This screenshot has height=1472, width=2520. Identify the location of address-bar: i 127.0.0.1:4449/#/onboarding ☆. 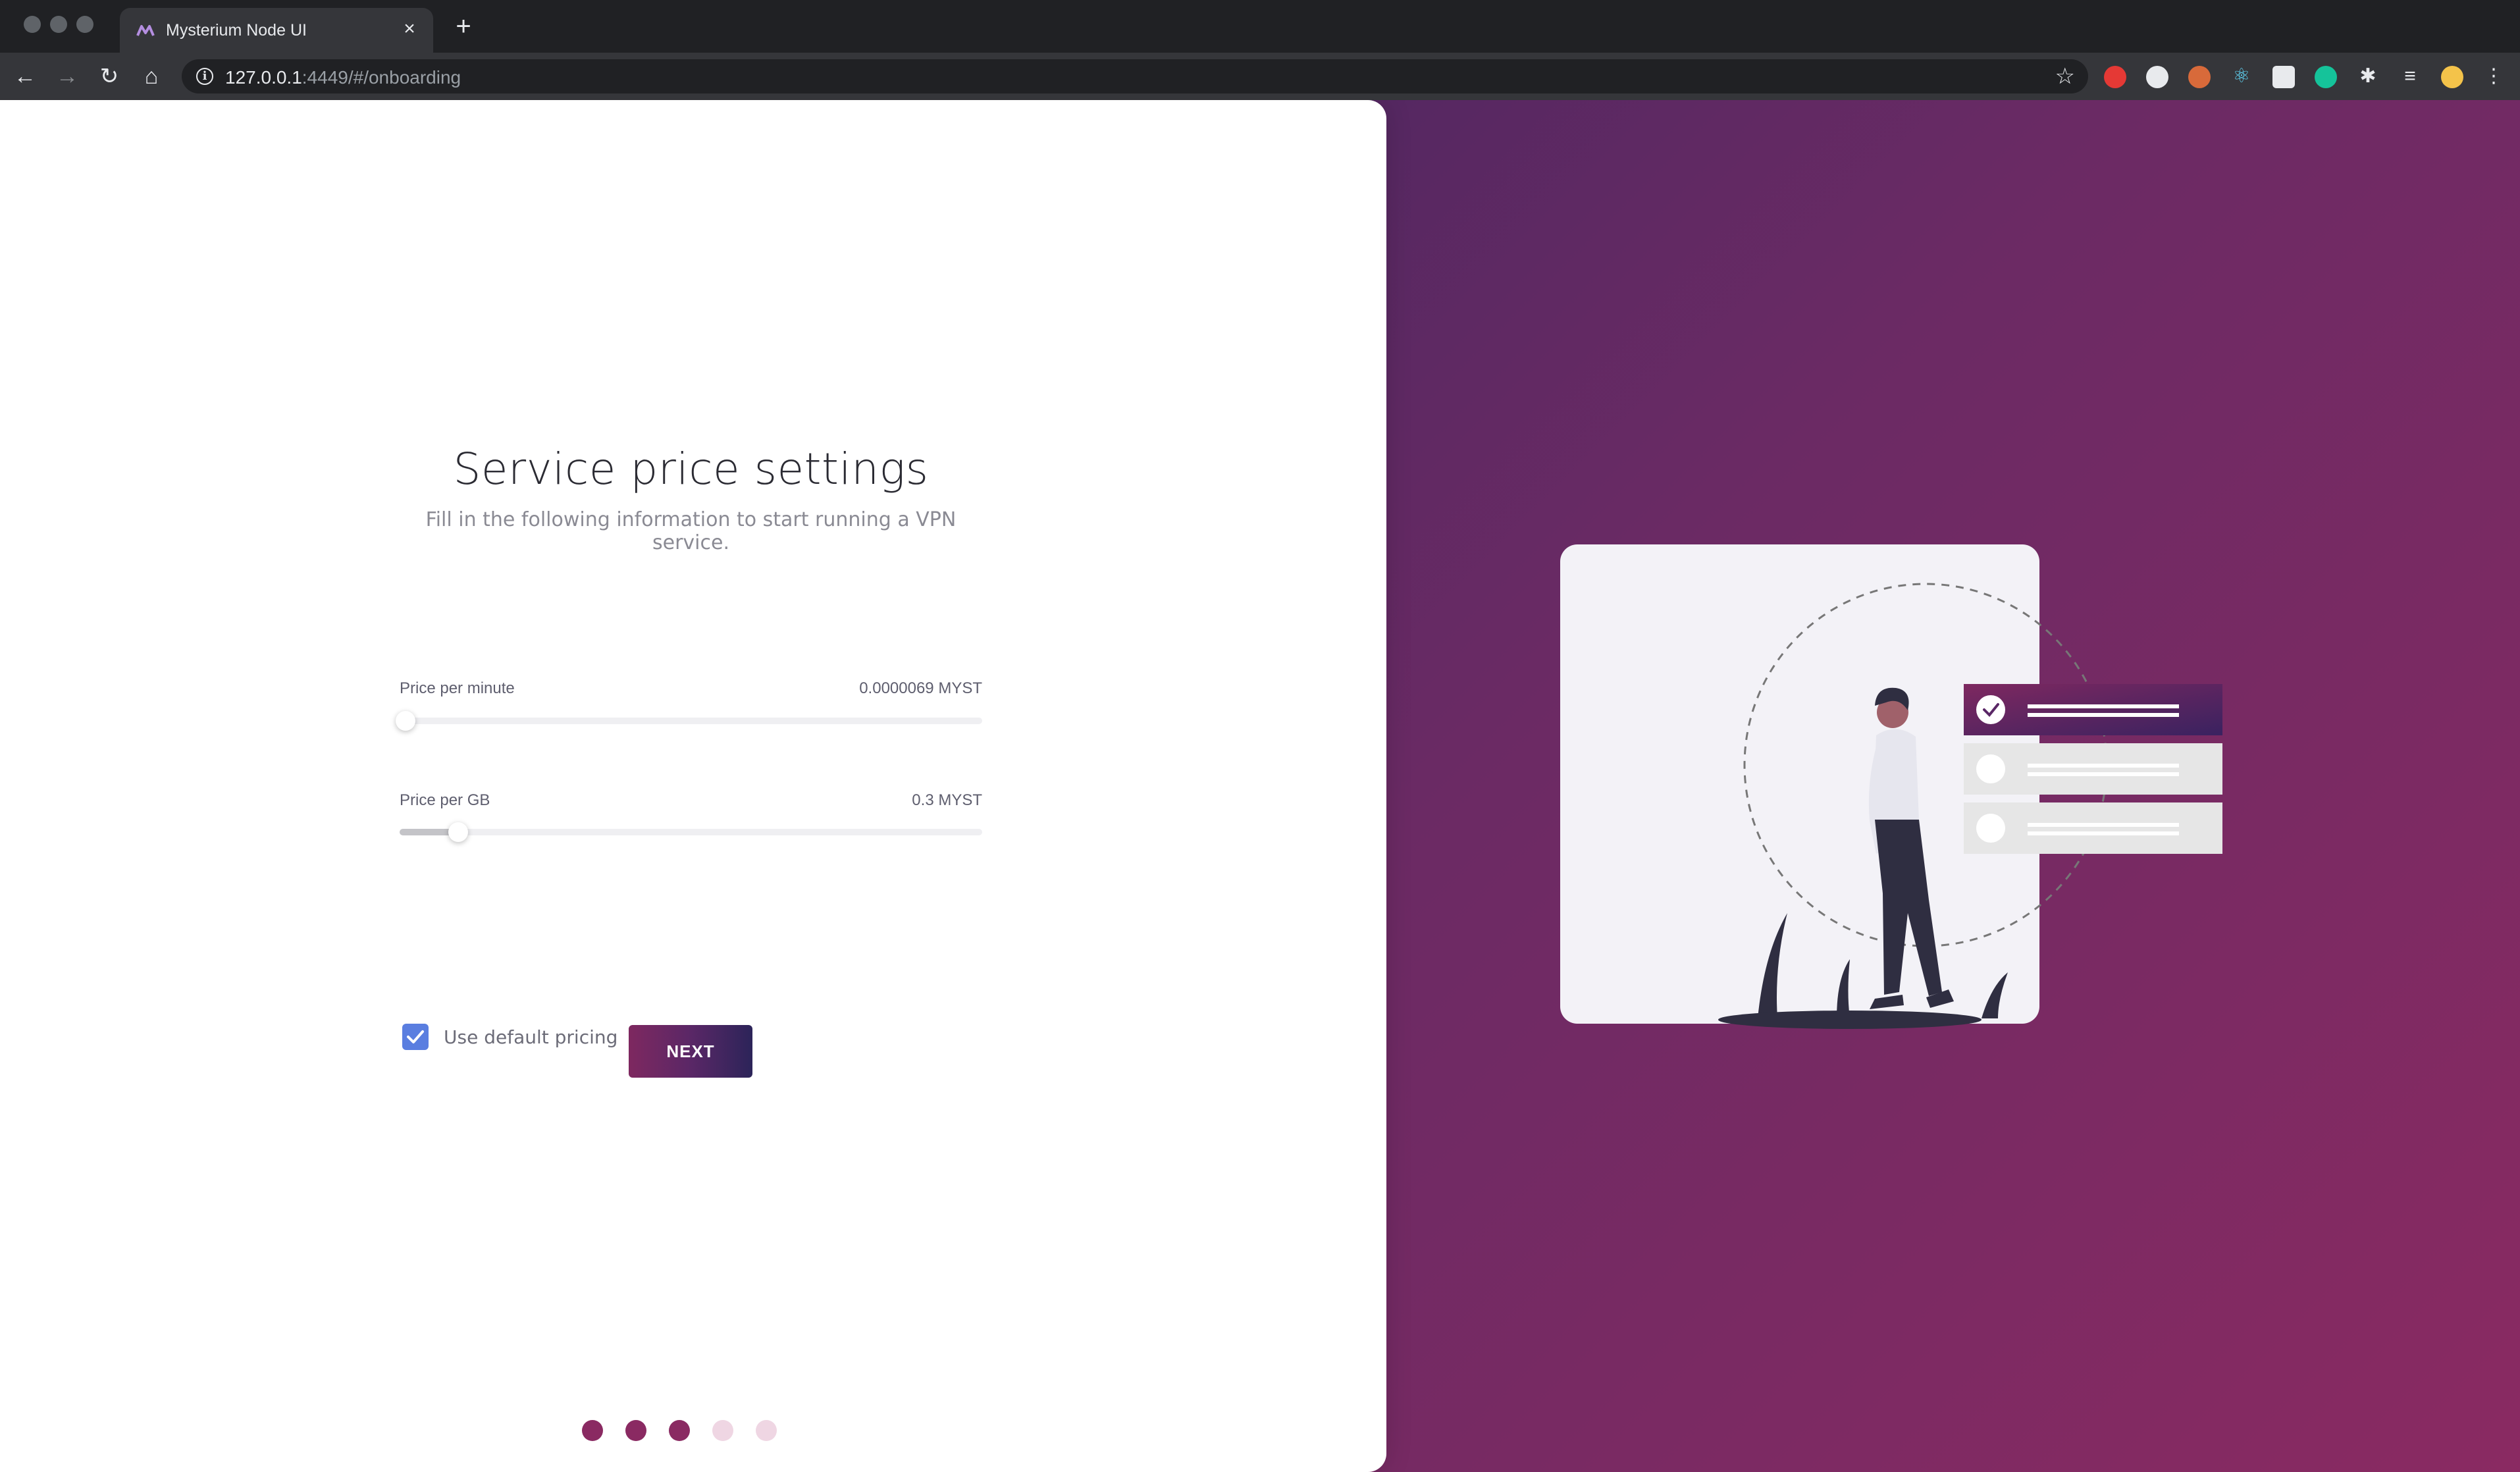
(1135, 76).